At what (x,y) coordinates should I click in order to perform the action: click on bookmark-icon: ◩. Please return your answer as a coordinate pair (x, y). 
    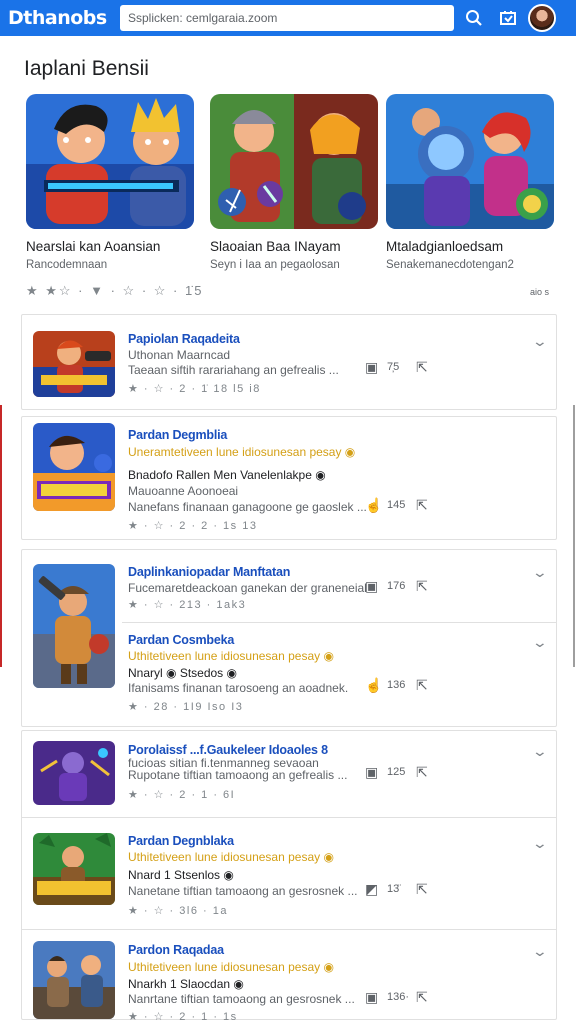
    Looking at the image, I should click on (371, 889).